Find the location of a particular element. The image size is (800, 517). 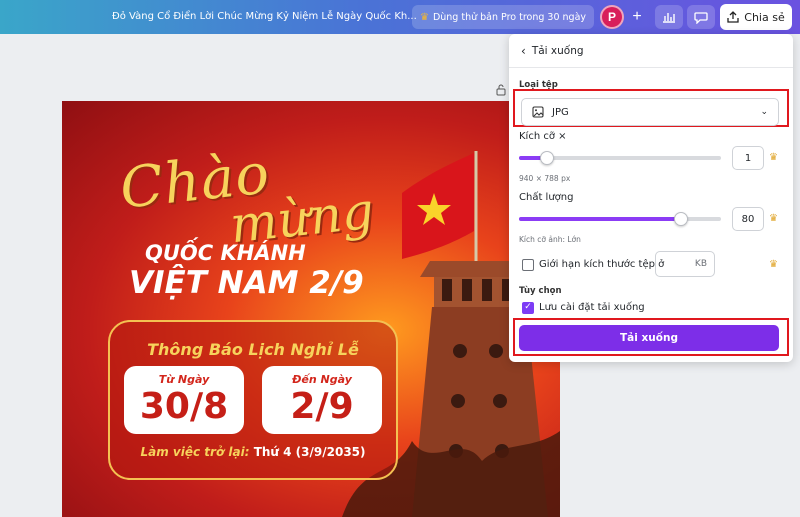

size-label: Kích cỡ × is located at coordinates (543, 136).